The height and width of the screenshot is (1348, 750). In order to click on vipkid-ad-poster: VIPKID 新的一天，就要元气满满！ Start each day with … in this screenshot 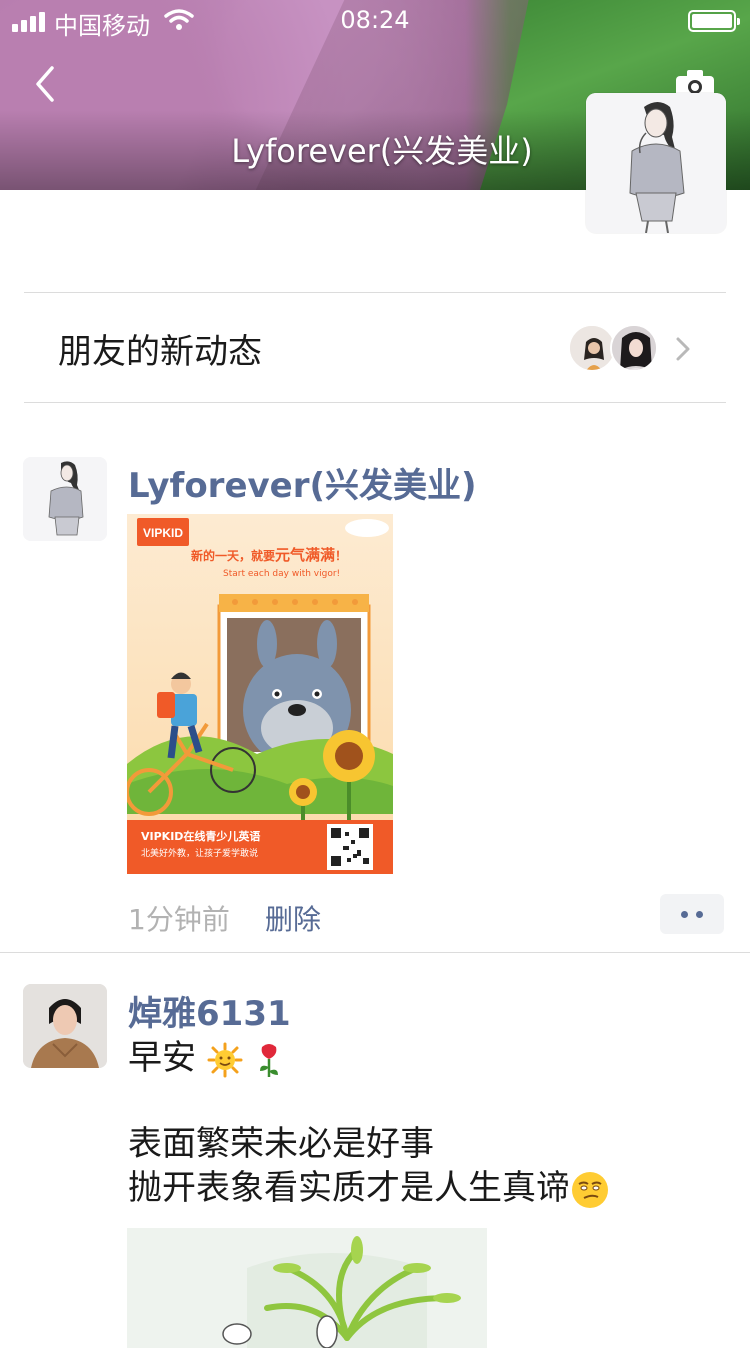, I will do `click(260, 694)`.